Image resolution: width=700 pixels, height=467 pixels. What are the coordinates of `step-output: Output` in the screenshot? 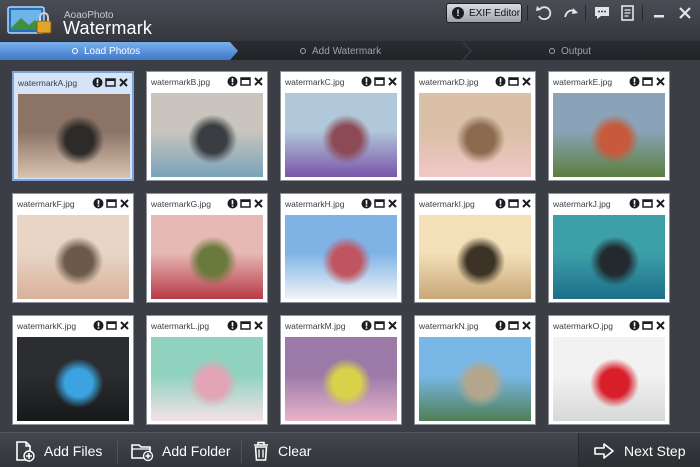 It's located at (570, 51).